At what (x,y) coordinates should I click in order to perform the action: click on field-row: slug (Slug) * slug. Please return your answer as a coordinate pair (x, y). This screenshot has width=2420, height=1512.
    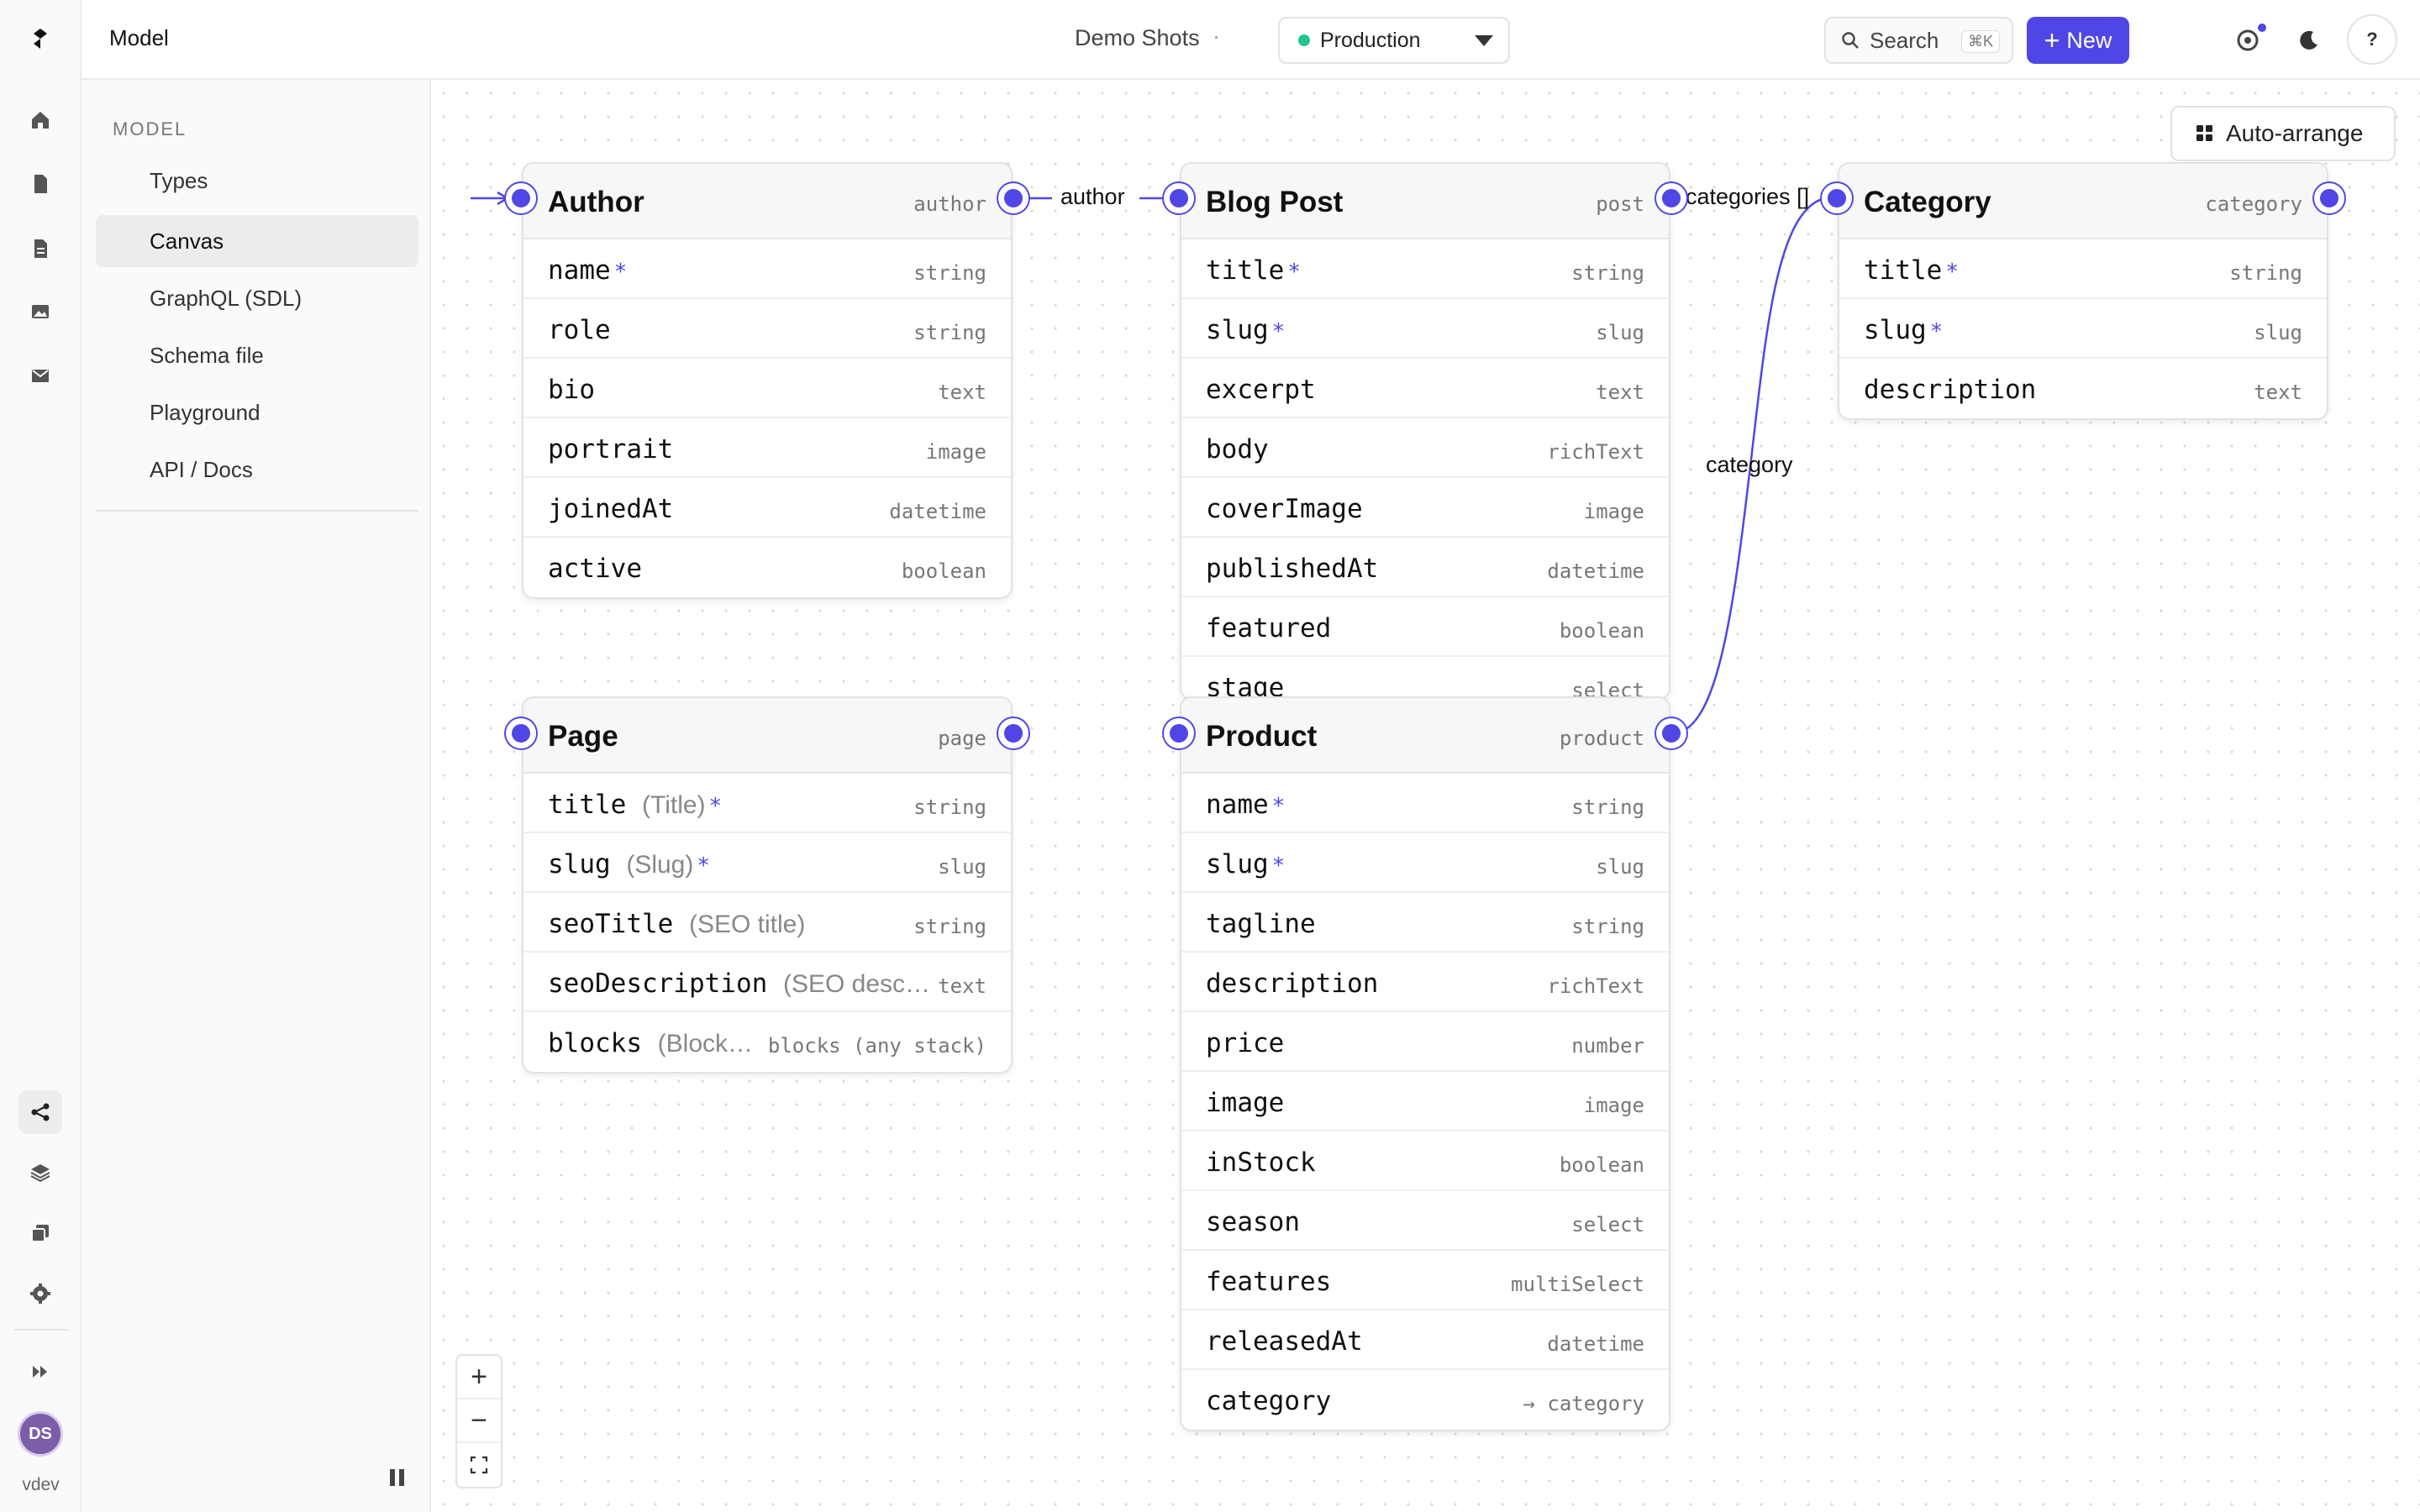
    Looking at the image, I should click on (767, 863).